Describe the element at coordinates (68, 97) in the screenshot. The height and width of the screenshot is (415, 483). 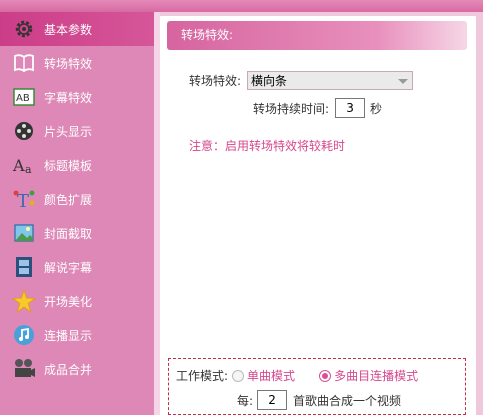
I see `sidebar-item-label: 字幕特效` at that location.